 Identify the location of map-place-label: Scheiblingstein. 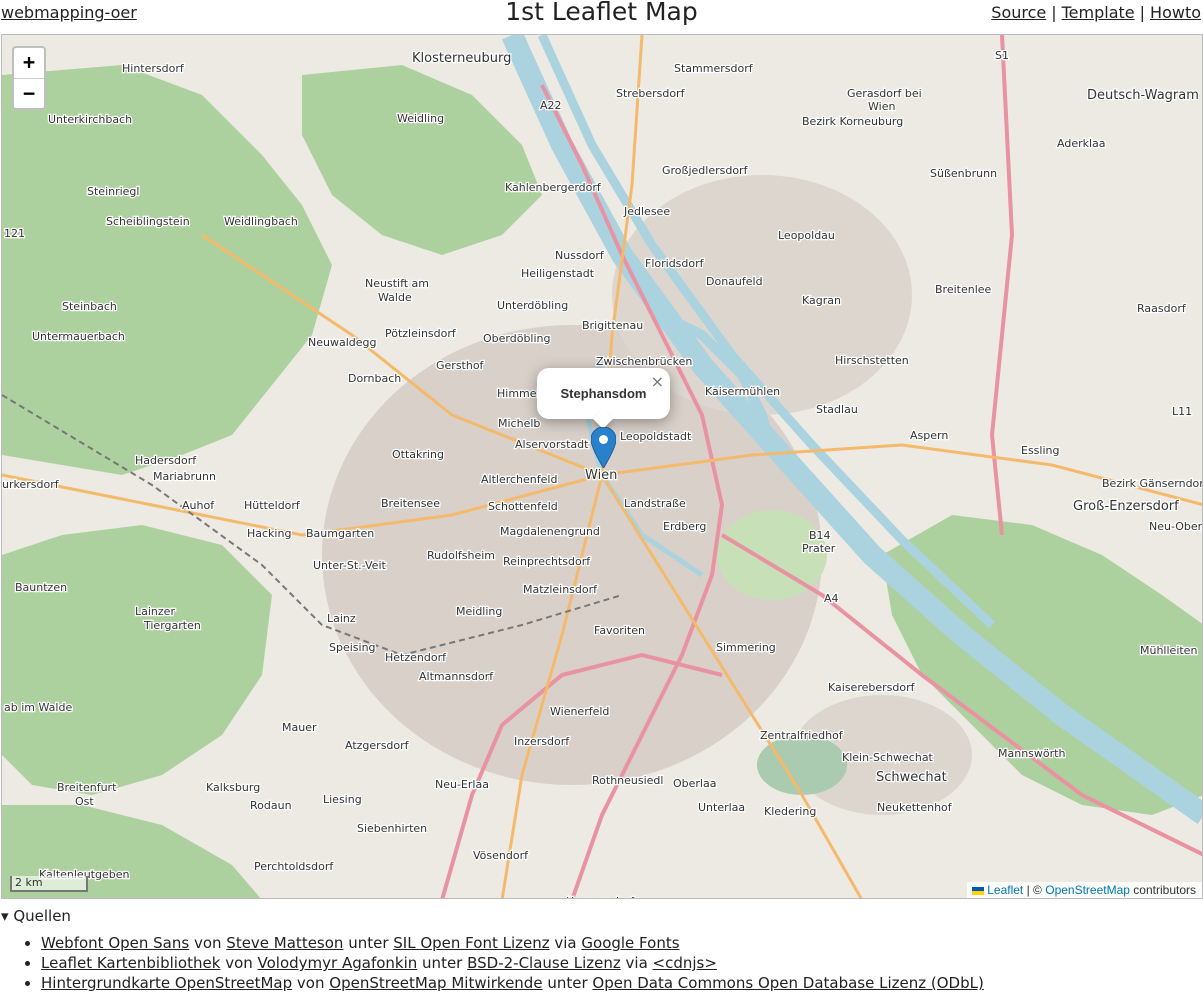
(148, 221).